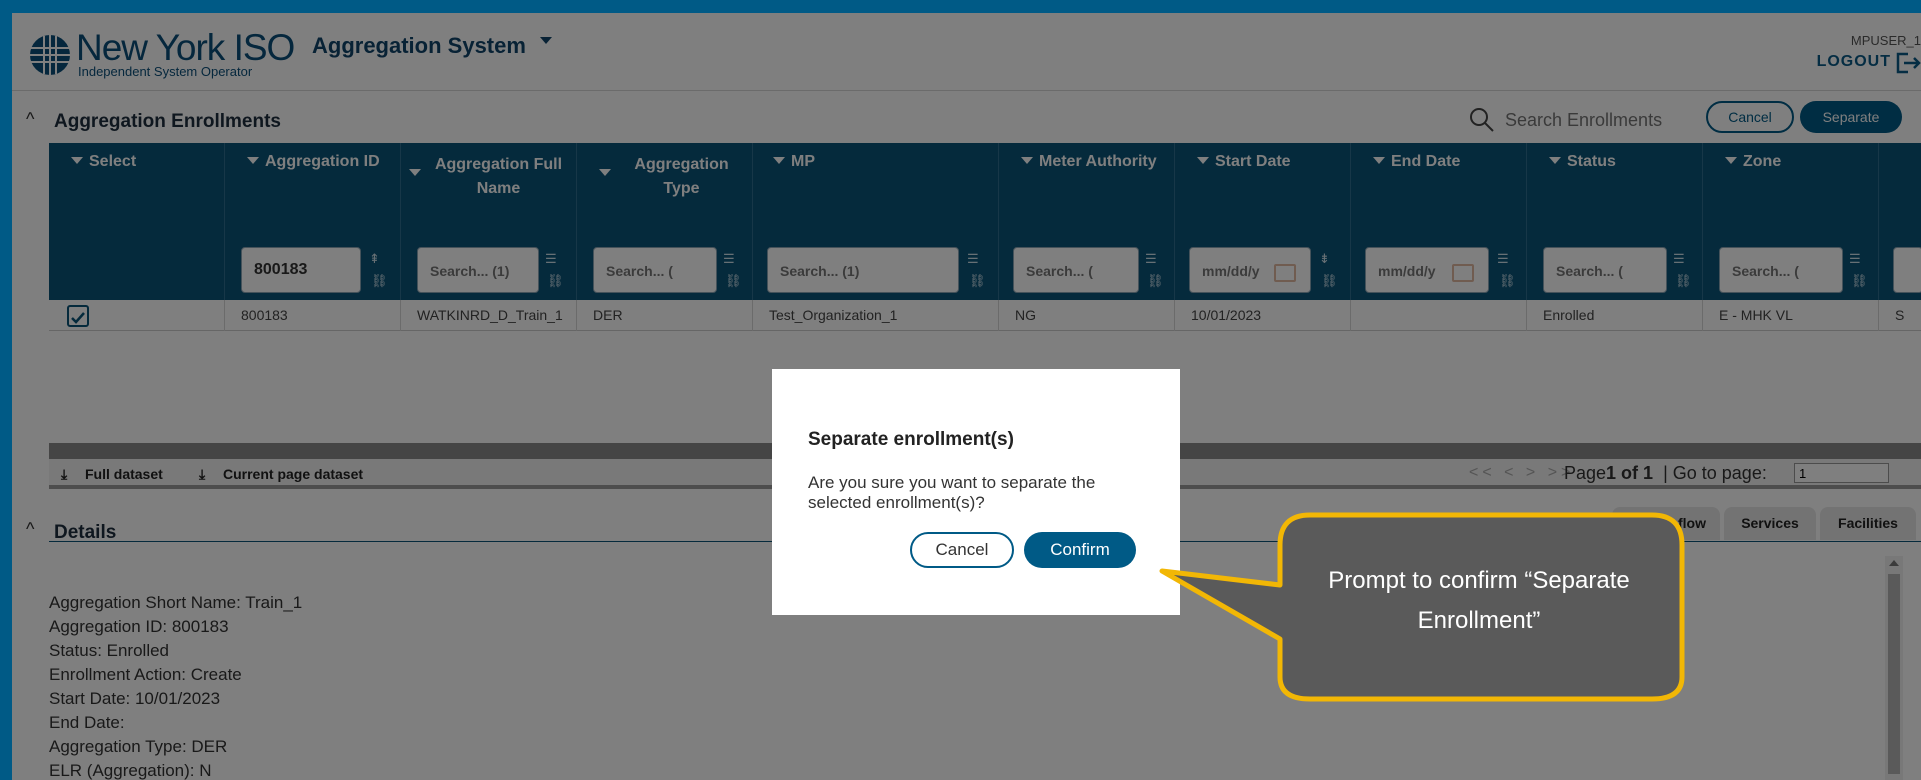 The height and width of the screenshot is (780, 1921). Describe the element at coordinates (962, 550) in the screenshot. I see `dialog-cancel-button: Cancel` at that location.